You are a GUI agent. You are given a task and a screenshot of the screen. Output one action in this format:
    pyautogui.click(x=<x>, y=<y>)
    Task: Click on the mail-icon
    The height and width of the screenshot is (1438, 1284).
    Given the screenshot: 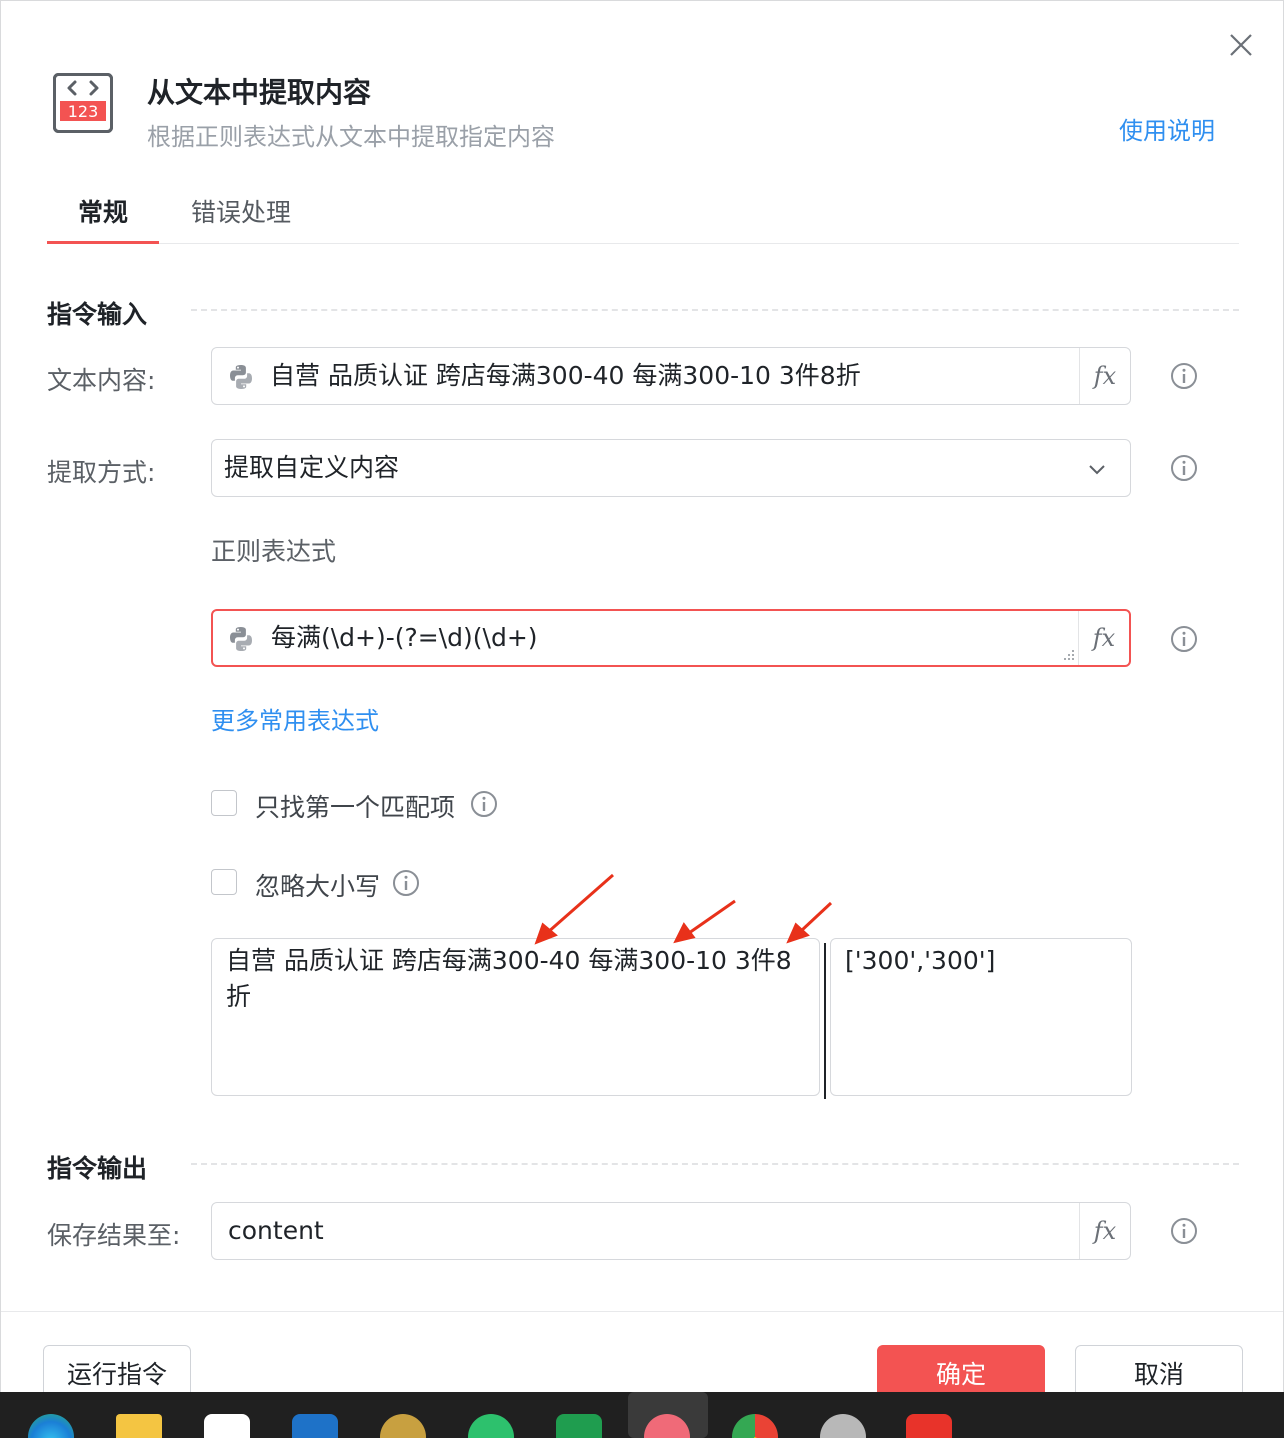 What is the action you would take?
    pyautogui.click(x=315, y=1426)
    